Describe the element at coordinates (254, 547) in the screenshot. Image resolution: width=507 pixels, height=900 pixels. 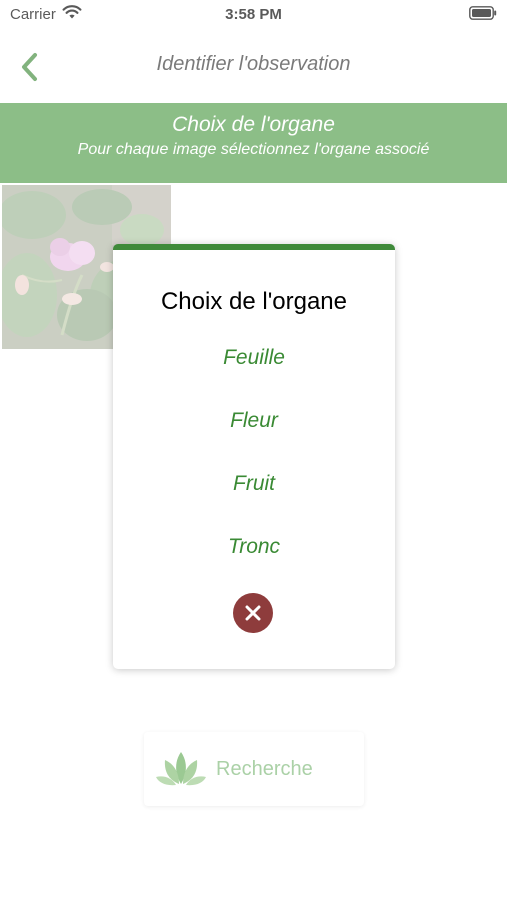
I see `option-tronc: Tronc` at that location.